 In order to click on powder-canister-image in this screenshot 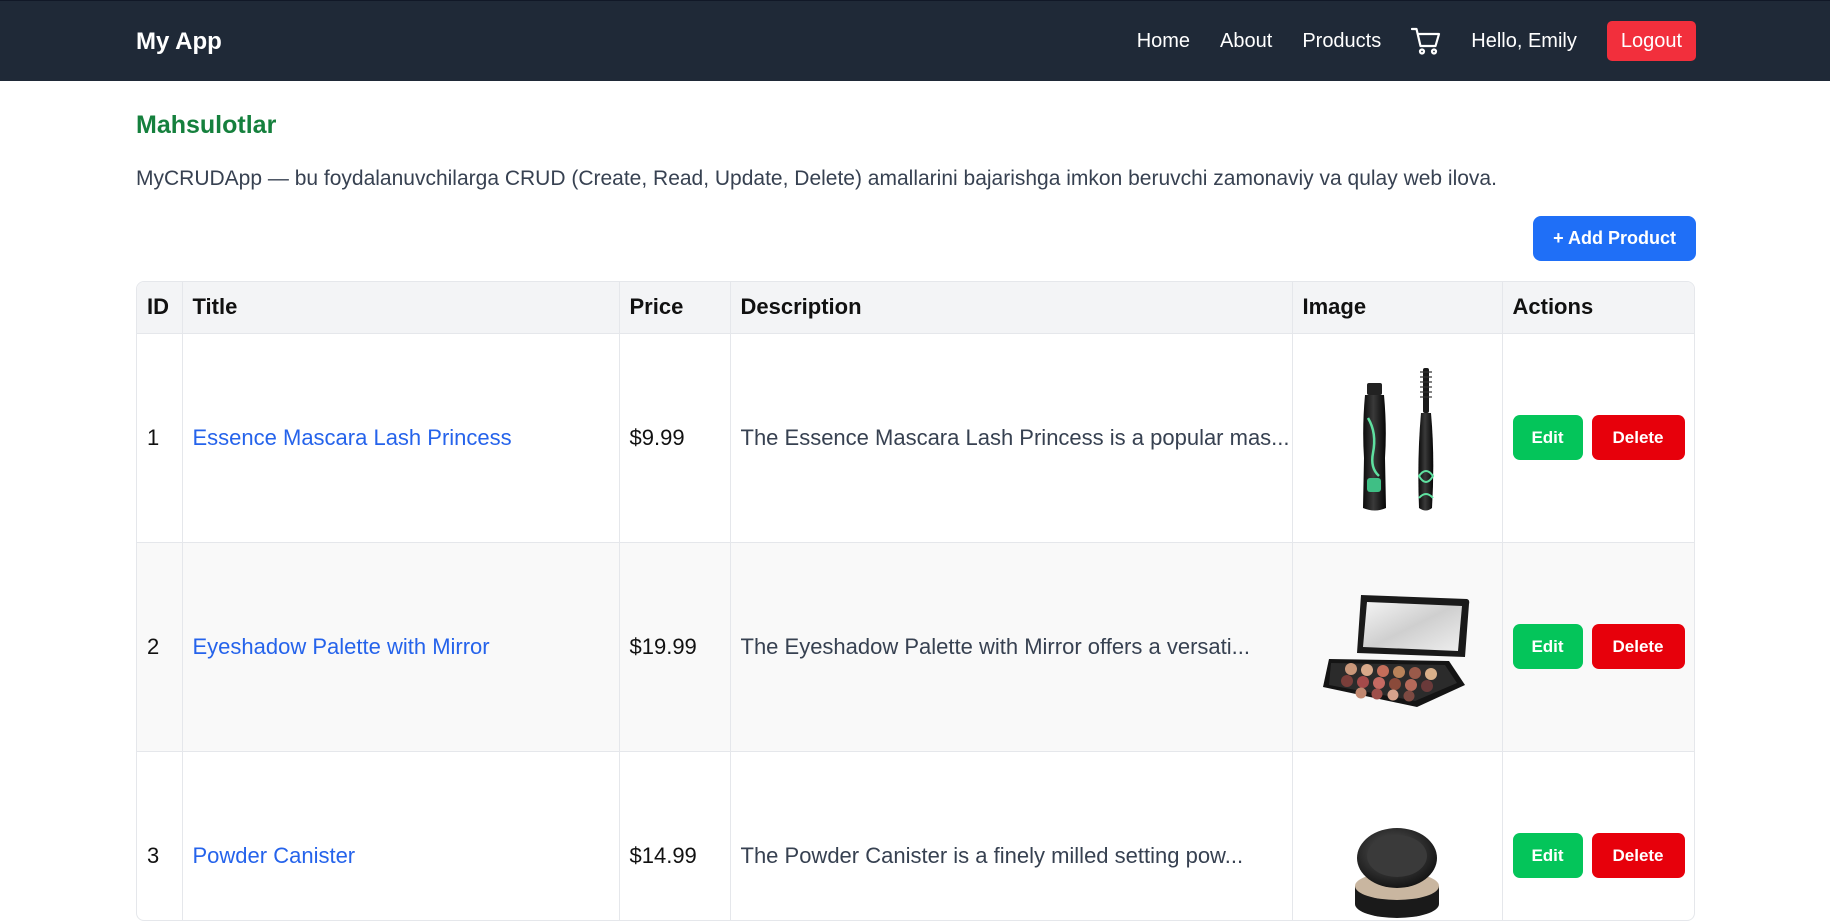, I will do `click(1397, 853)`.